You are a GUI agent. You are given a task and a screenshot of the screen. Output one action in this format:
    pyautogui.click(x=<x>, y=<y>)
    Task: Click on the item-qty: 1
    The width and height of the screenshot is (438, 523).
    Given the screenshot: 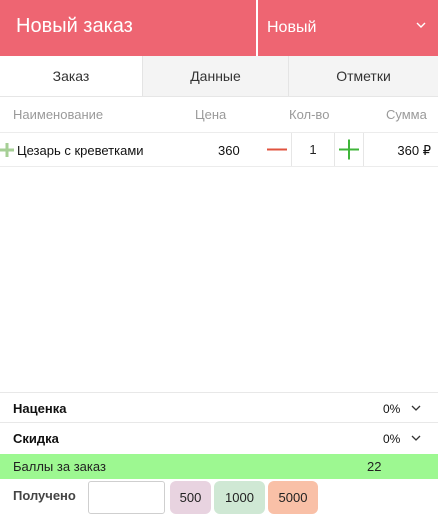 What is the action you would take?
    pyautogui.click(x=313, y=149)
    